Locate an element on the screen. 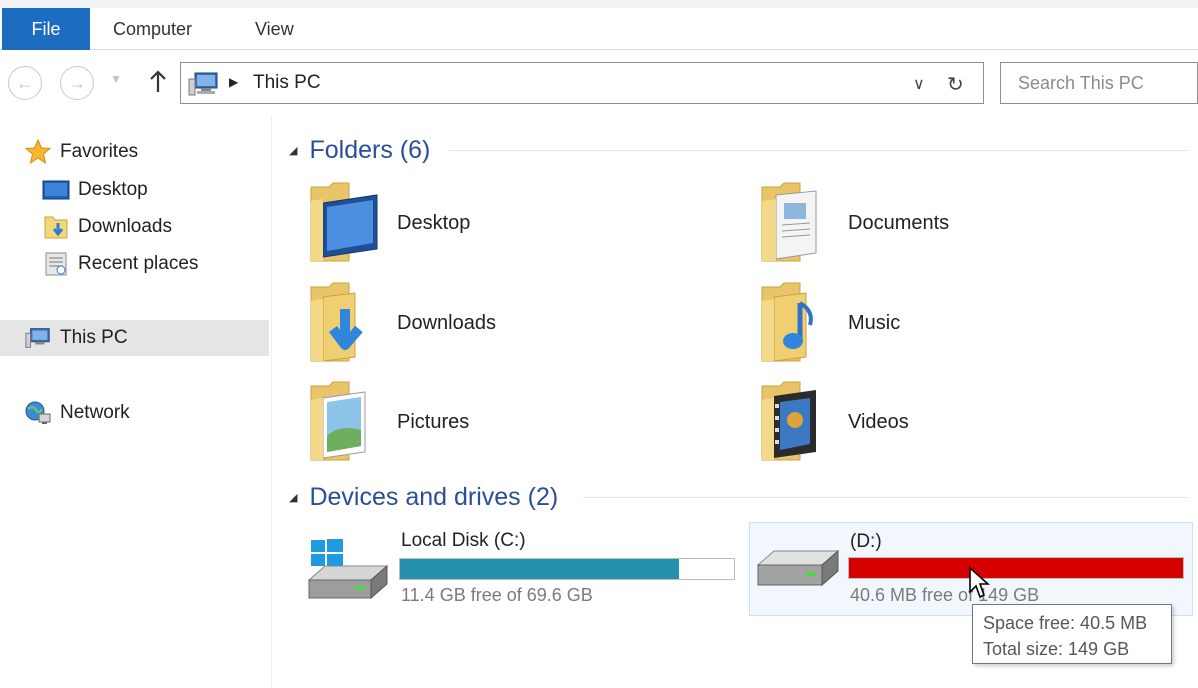 This screenshot has height=688, width=1198. nav-favorites-label: Favorites is located at coordinates (99, 151).